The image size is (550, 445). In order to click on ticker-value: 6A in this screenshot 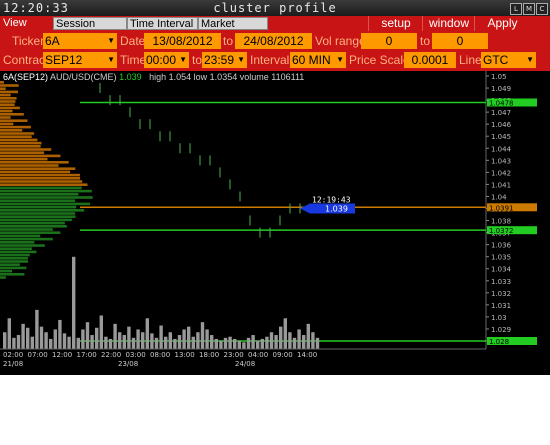, I will do `click(52, 41)`.